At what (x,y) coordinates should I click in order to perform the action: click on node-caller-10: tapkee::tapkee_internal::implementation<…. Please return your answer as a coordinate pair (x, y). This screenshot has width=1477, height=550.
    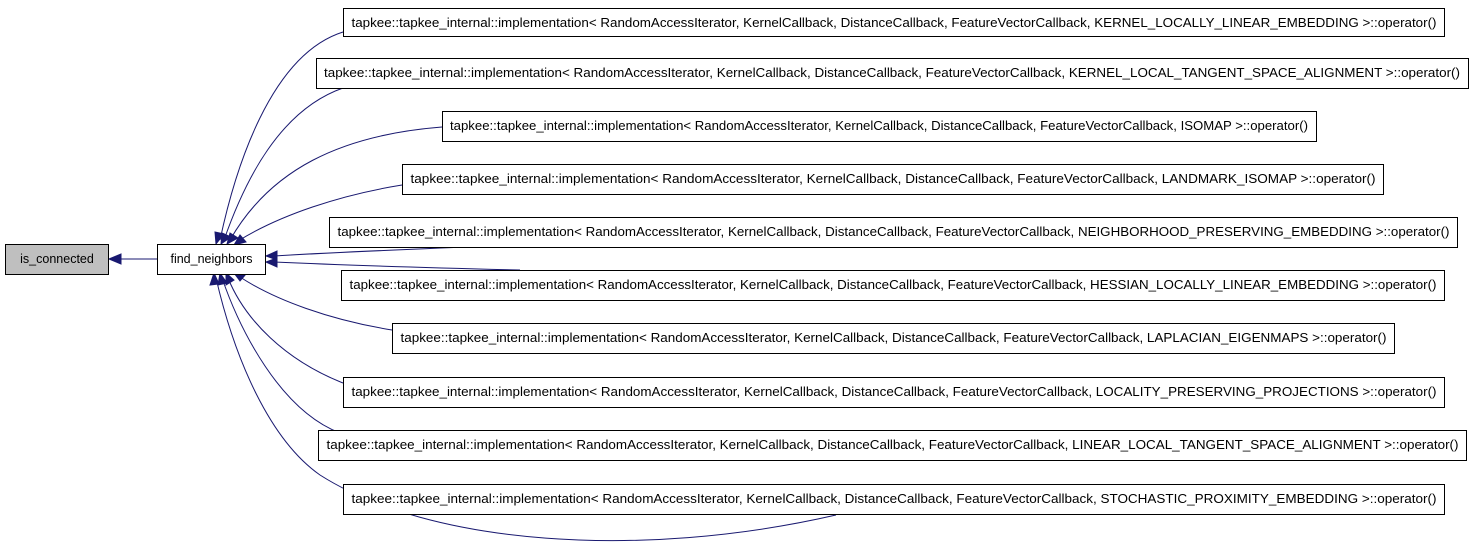
    Looking at the image, I should click on (894, 499).